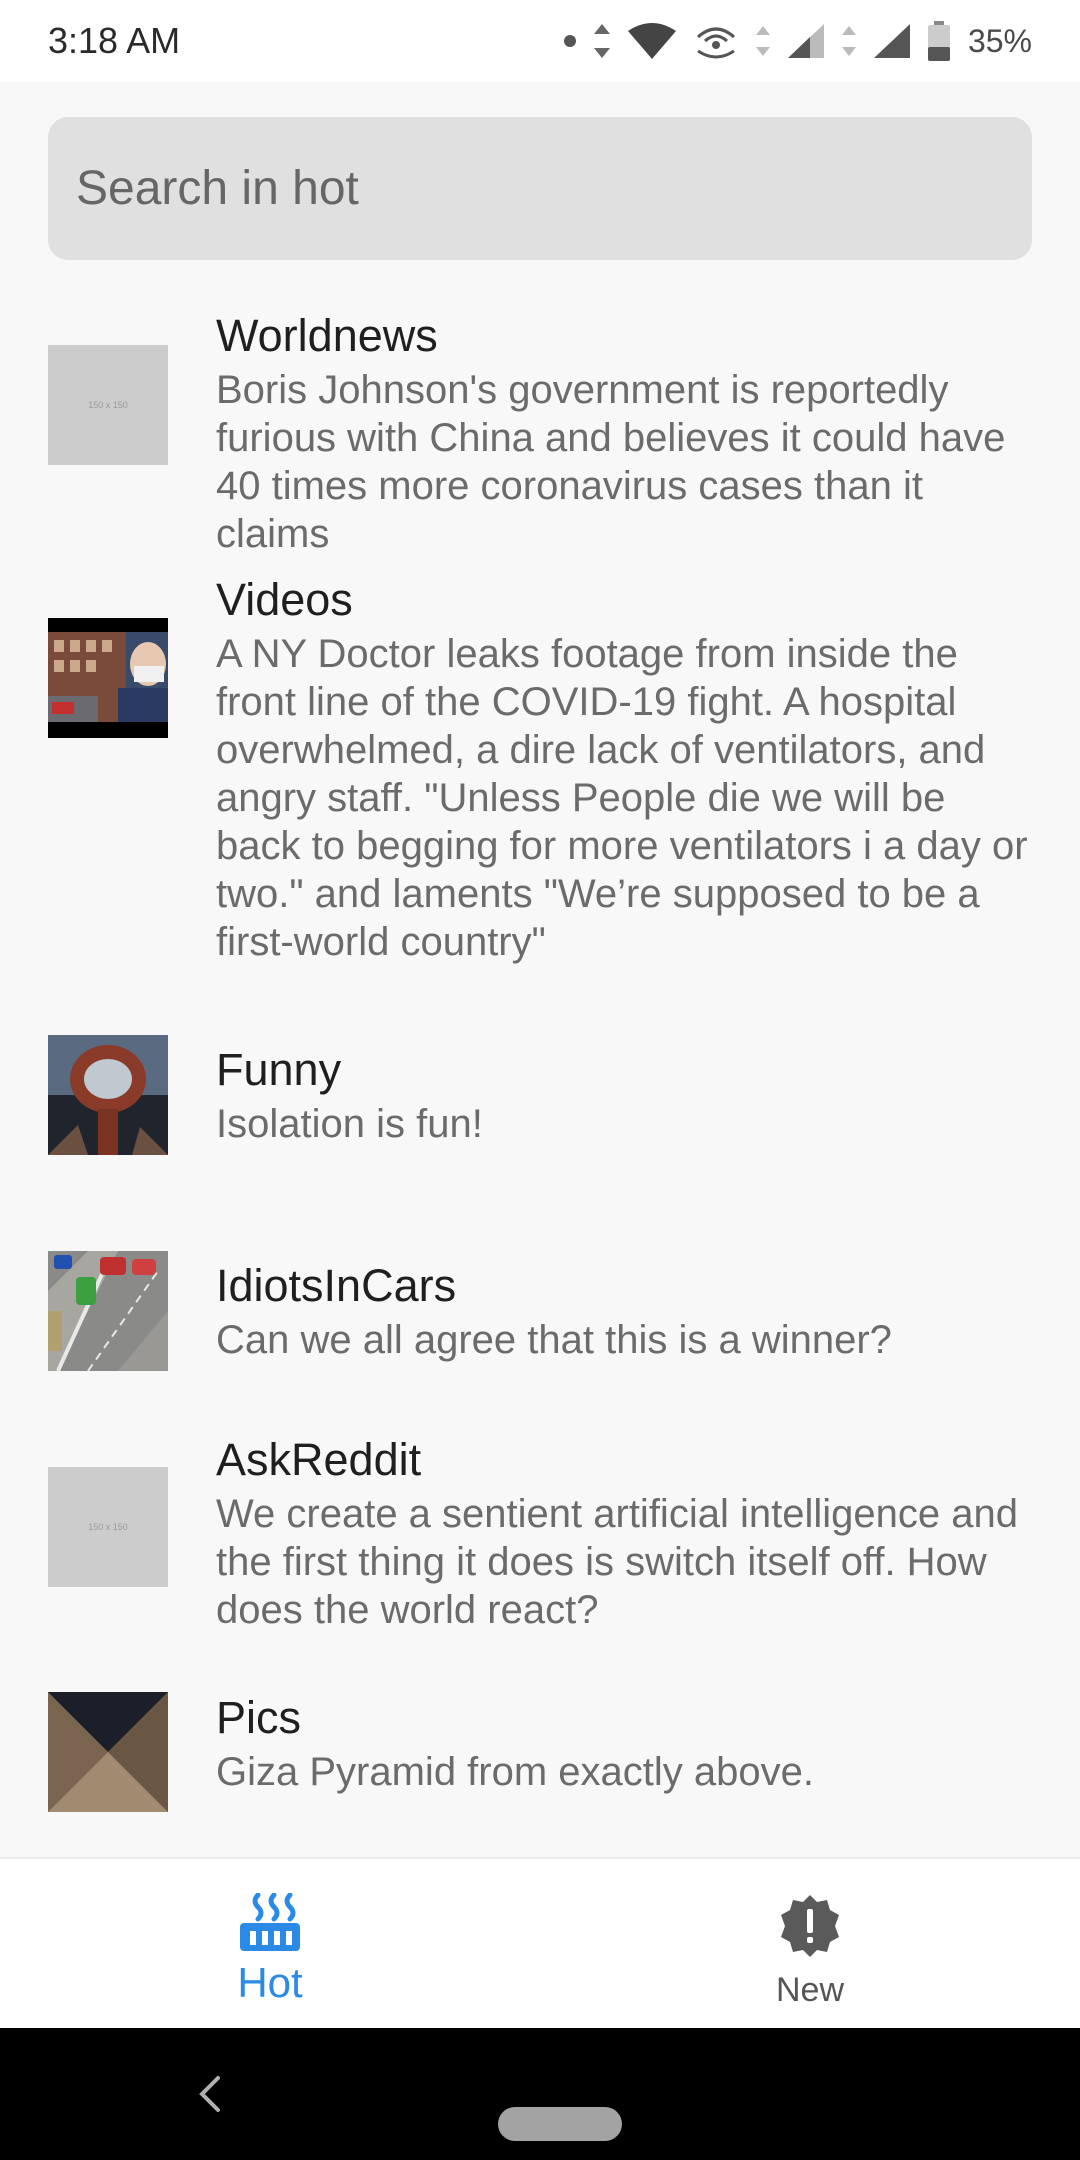  Describe the element at coordinates (349, 1124) in the screenshot. I see `post-title: Isolation is fun!` at that location.